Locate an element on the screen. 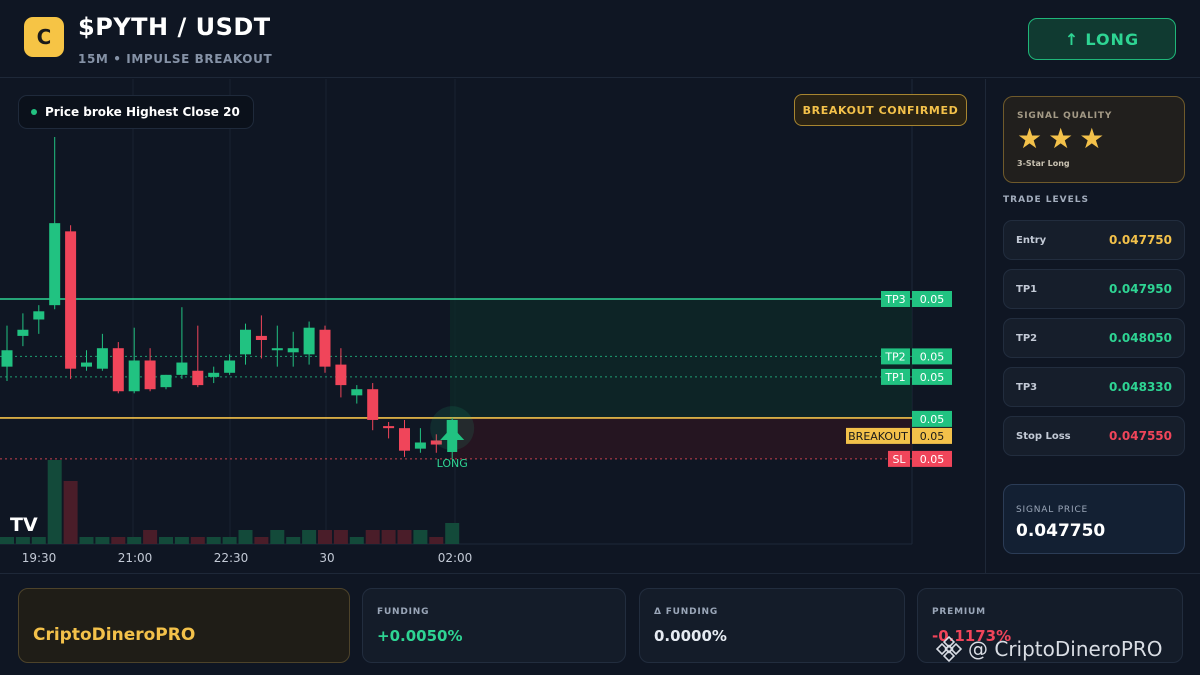  time-axis-label: 21:00 is located at coordinates (135, 558).